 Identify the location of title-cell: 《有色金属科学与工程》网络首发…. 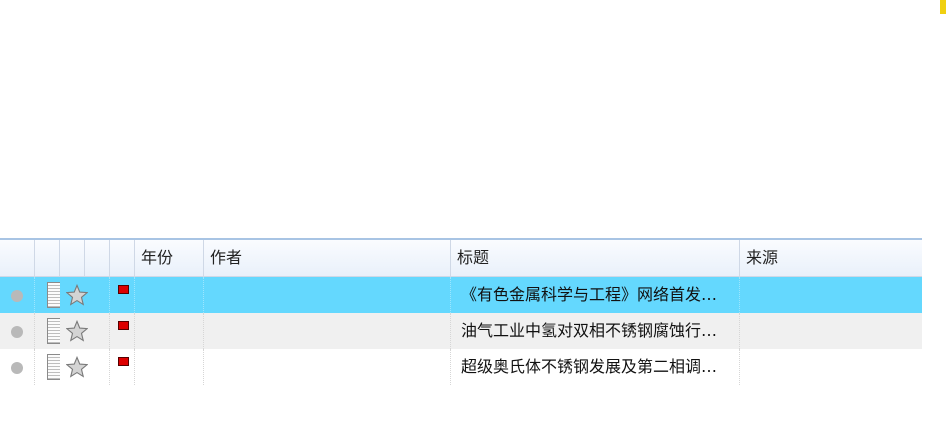
(595, 295).